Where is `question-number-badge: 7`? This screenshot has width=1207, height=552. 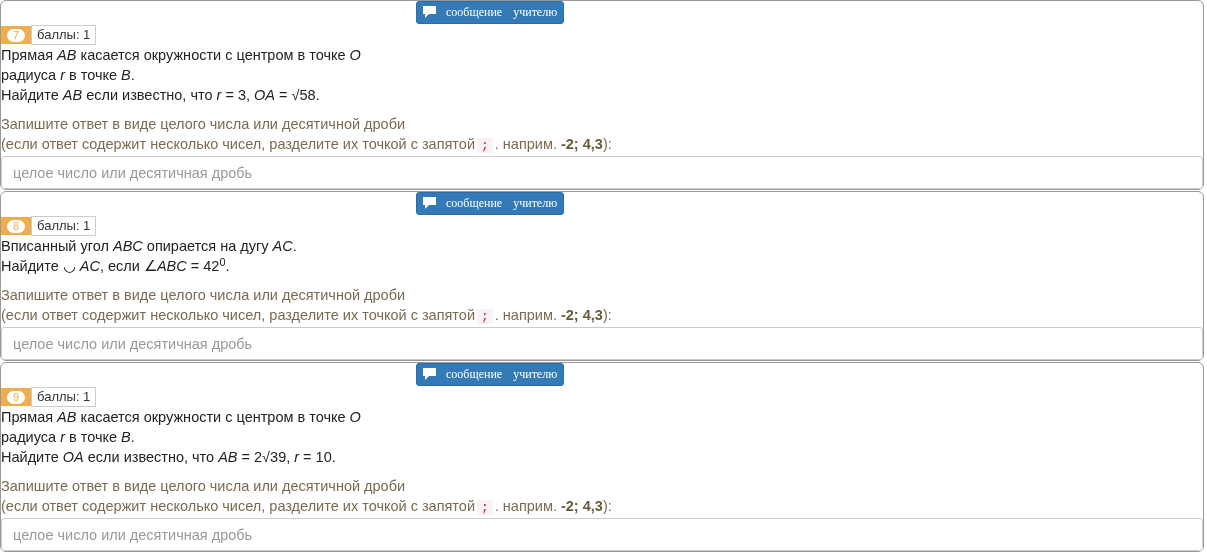
question-number-badge: 7 is located at coordinates (16, 35).